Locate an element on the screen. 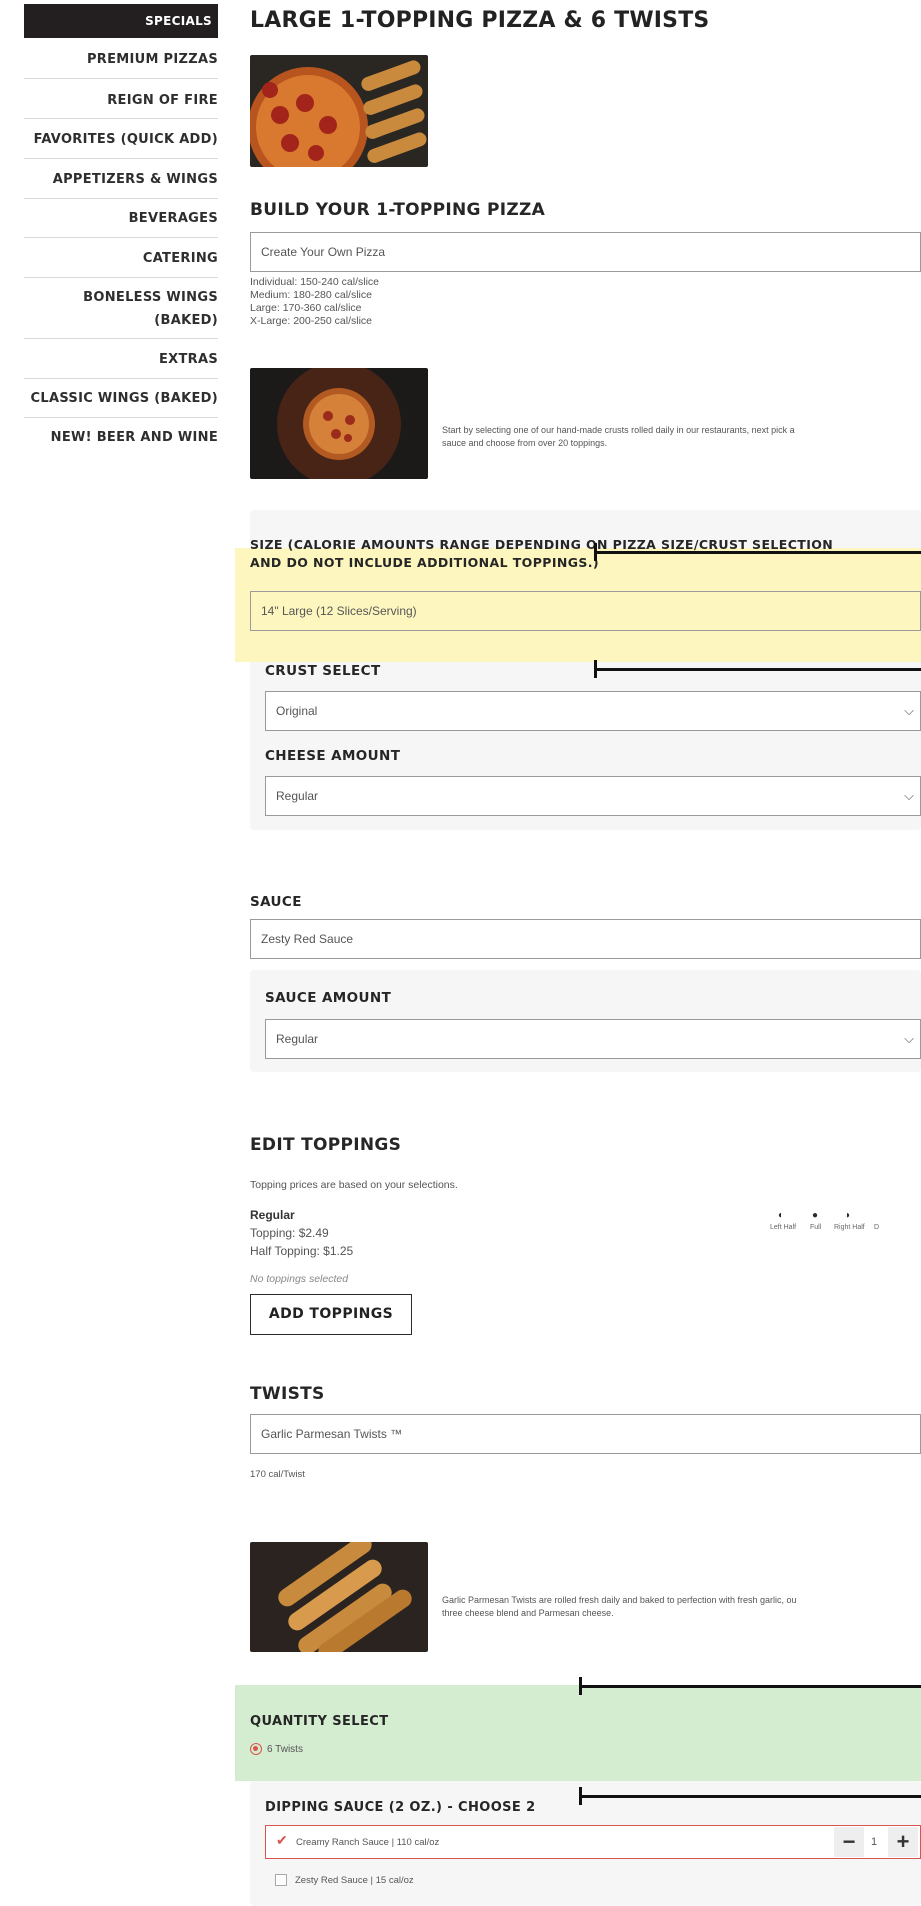 The width and height of the screenshot is (921, 1906). left-half-icon: ◐ is located at coordinates (781, 1215).